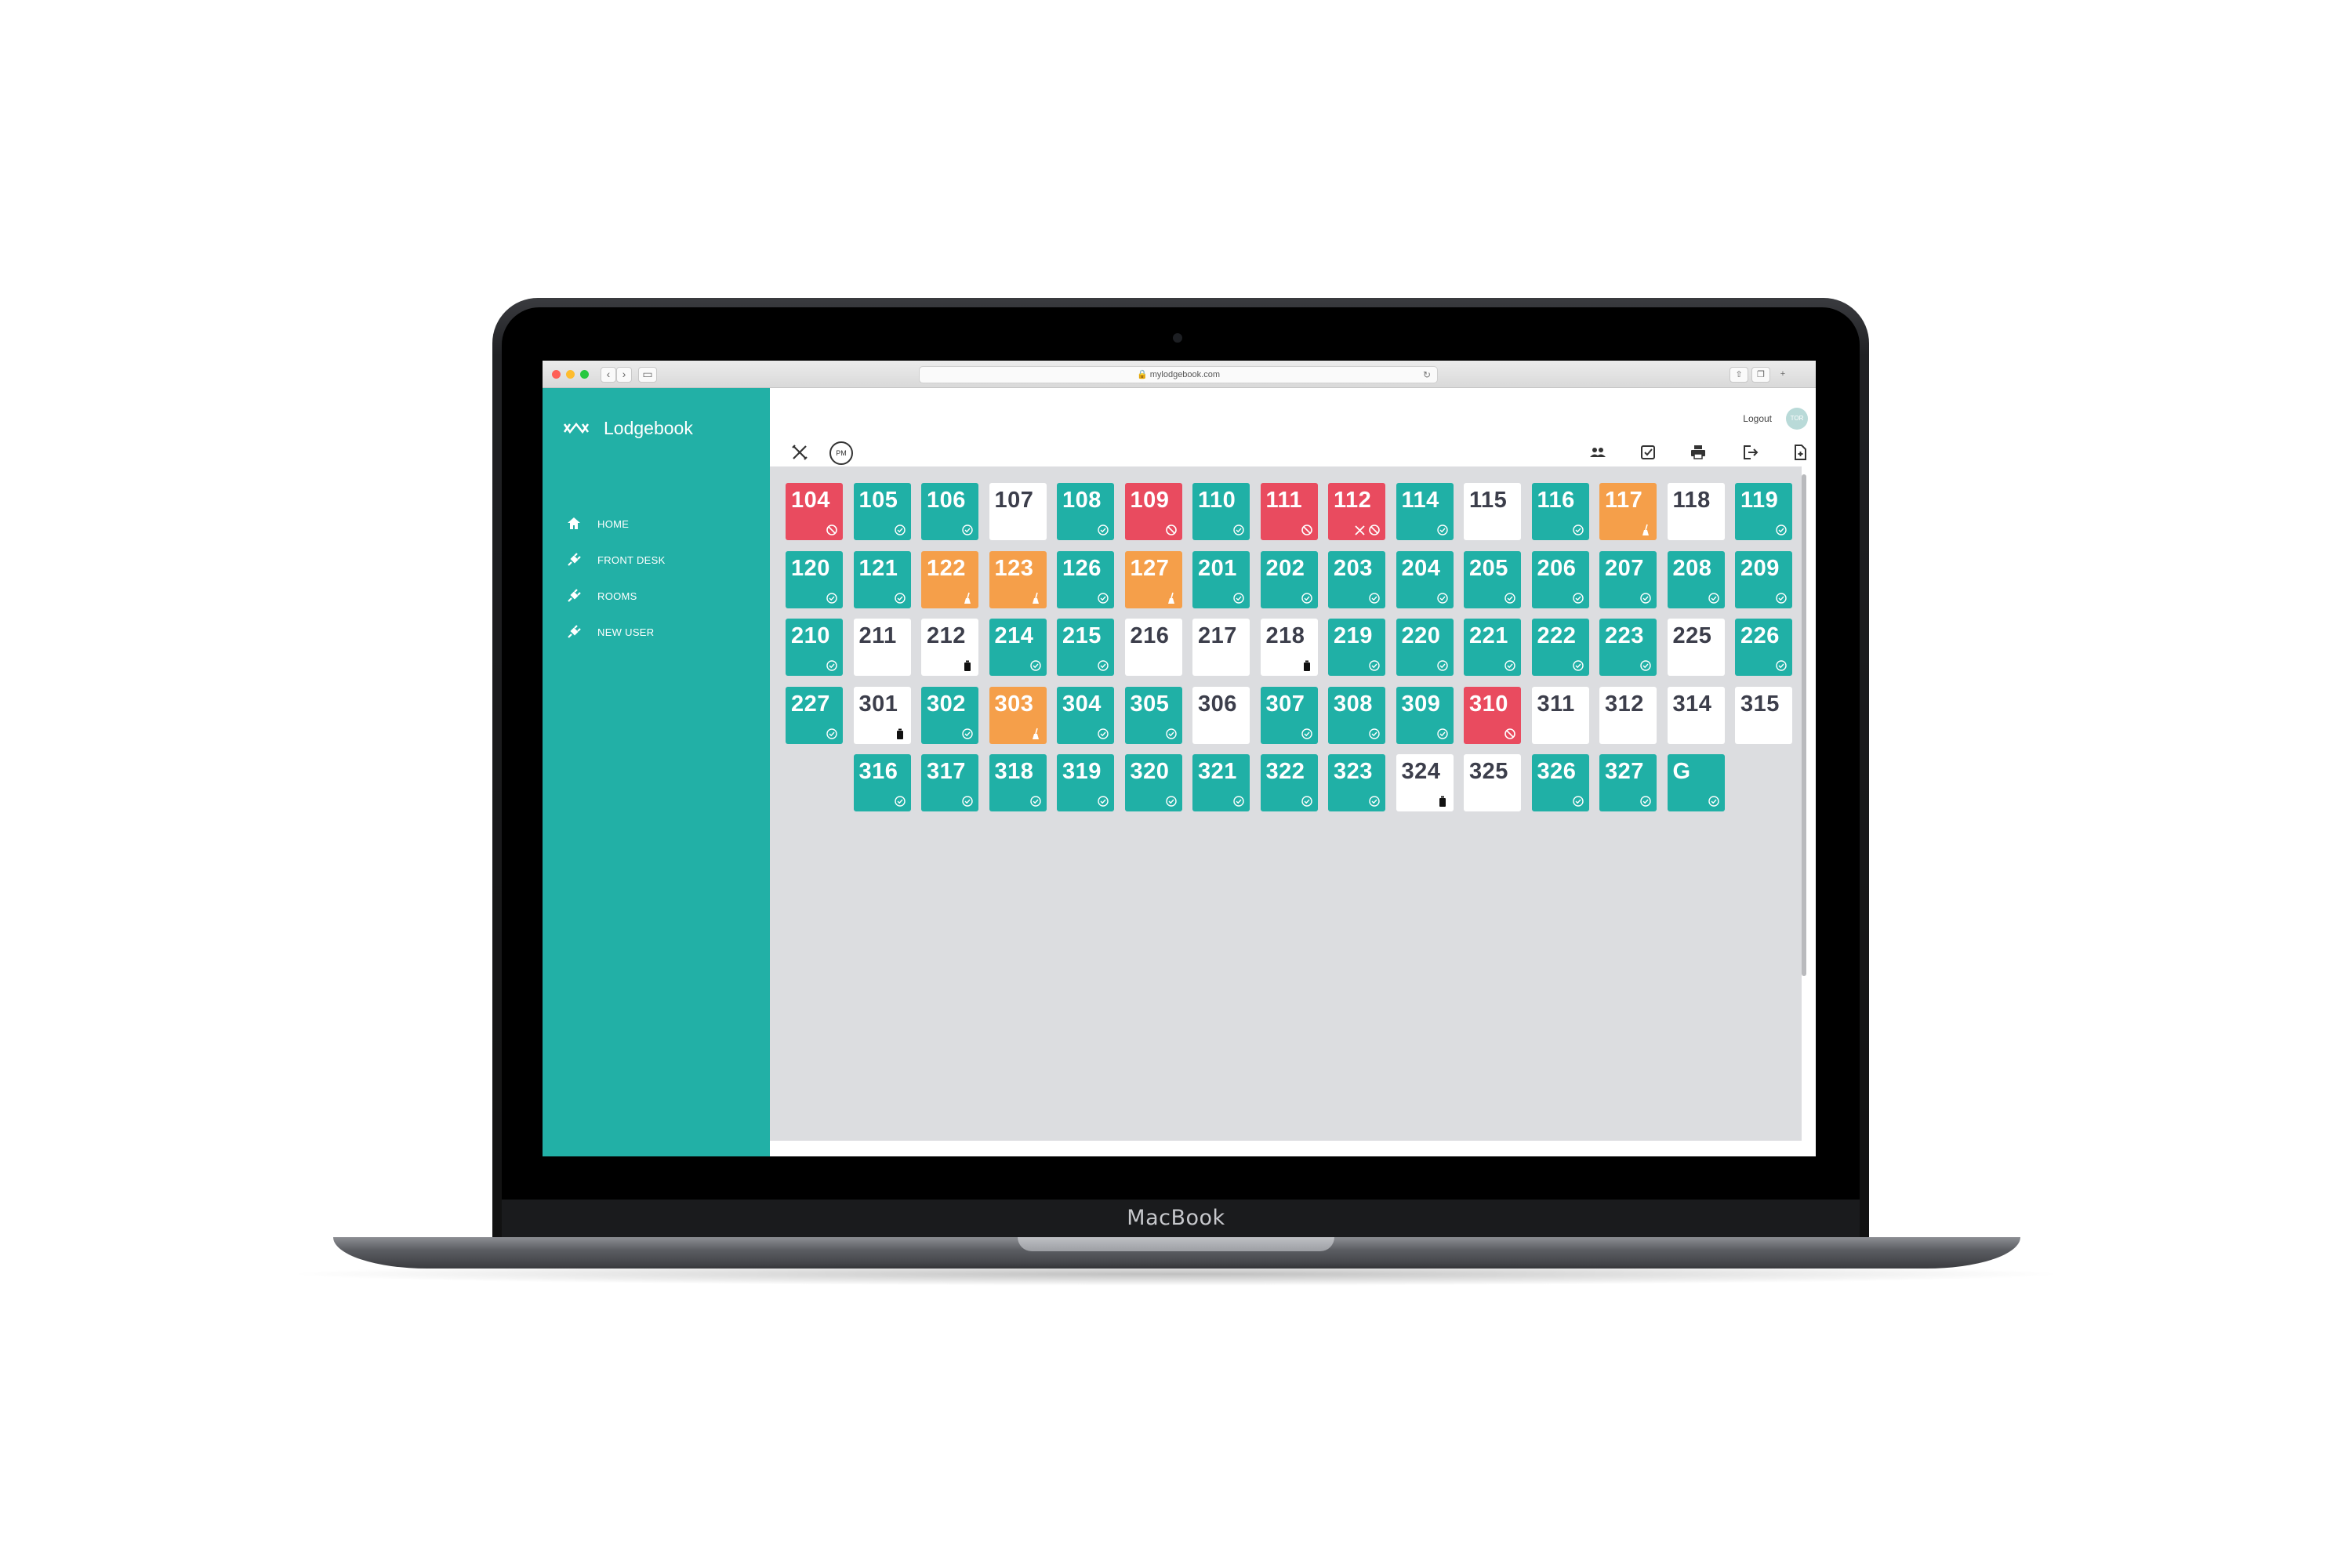  I want to click on room-tile: 123, so click(1018, 579).